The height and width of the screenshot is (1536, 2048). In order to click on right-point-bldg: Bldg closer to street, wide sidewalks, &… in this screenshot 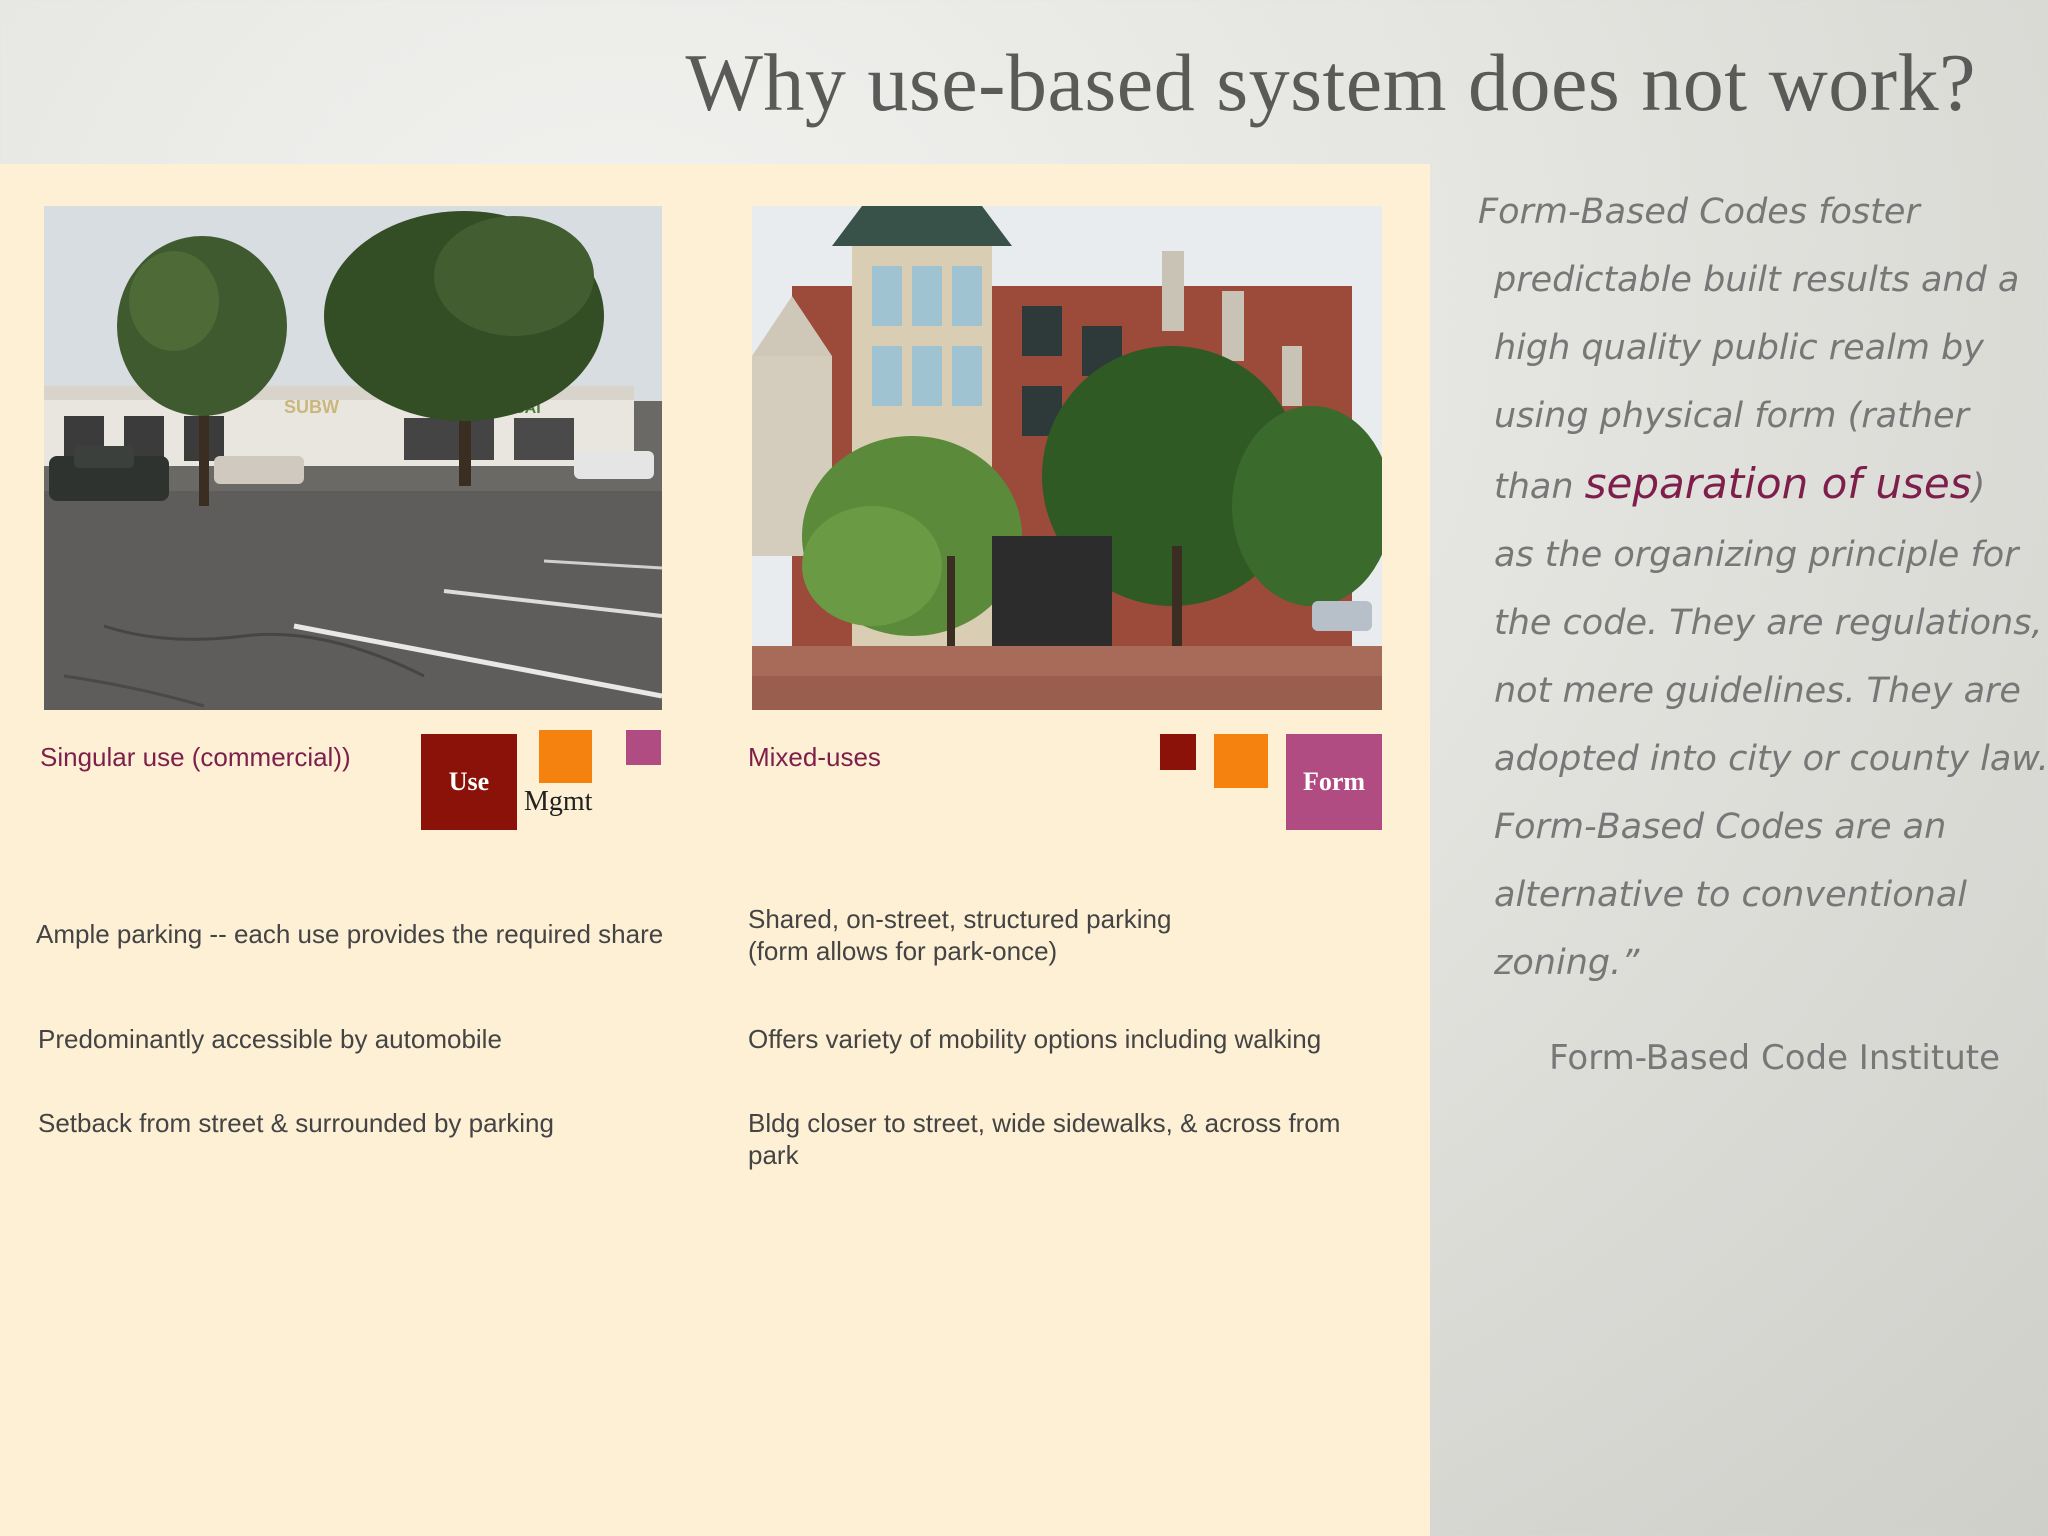, I will do `click(1044, 1139)`.